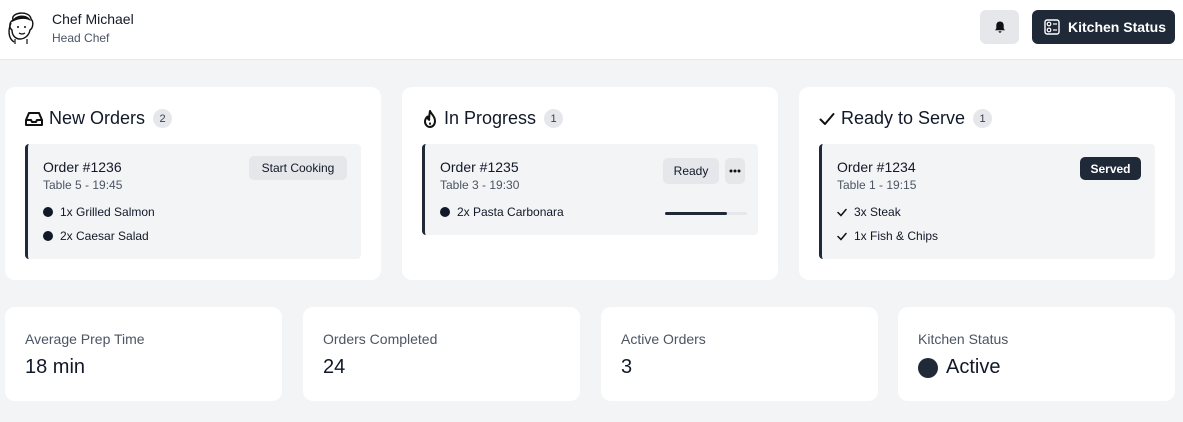 Image resolution: width=1183 pixels, height=422 pixels. Describe the element at coordinates (663, 339) in the screenshot. I see `stat-label: Active Orders` at that location.